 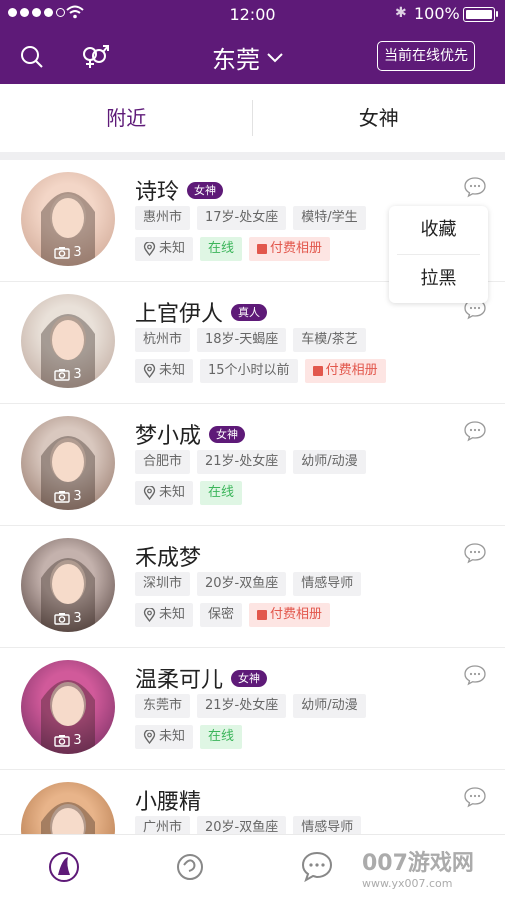 What do you see at coordinates (168, 434) in the screenshot?
I see `user-name: 梦小成` at bounding box center [168, 434].